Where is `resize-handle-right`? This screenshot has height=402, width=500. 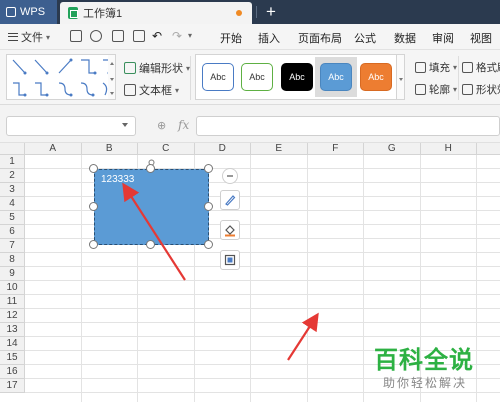
resize-handle-right is located at coordinates (208, 206).